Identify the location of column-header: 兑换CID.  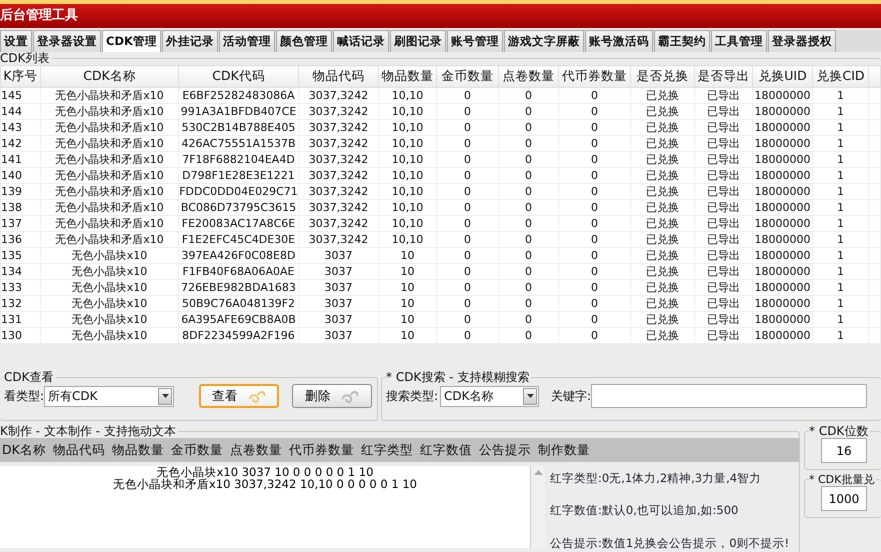
(840, 77).